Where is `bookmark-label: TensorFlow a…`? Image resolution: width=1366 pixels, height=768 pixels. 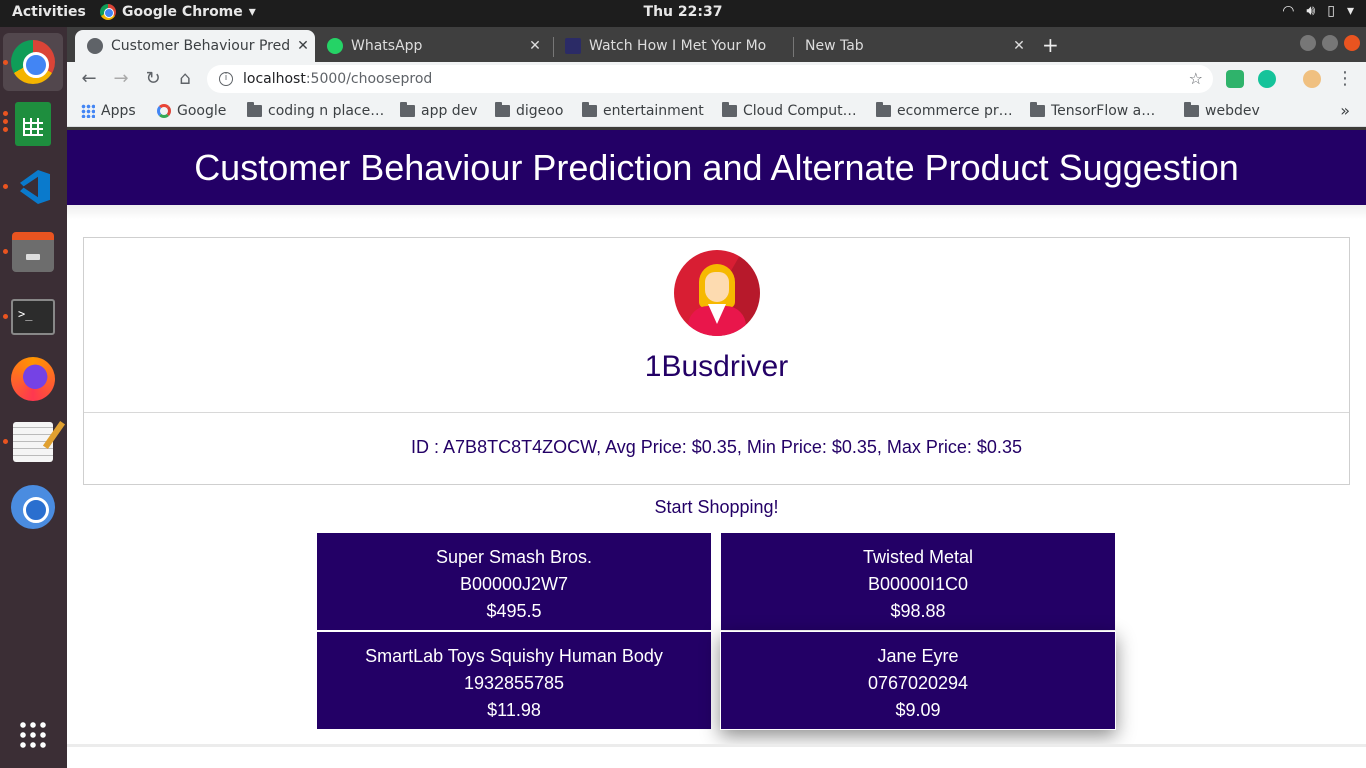
bookmark-label: TensorFlow a… is located at coordinates (1103, 111).